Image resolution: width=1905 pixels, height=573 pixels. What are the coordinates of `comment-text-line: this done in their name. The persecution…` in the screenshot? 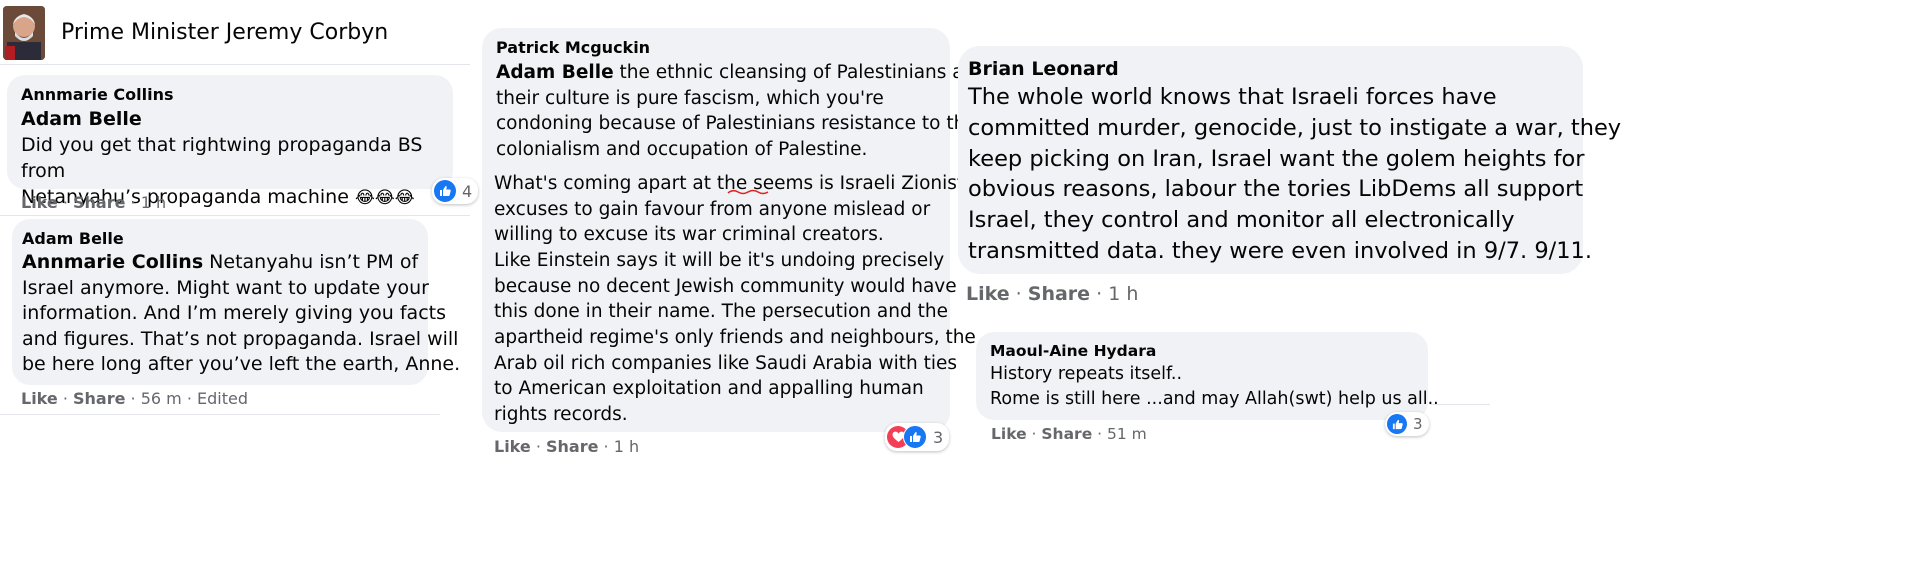 It's located at (721, 312).